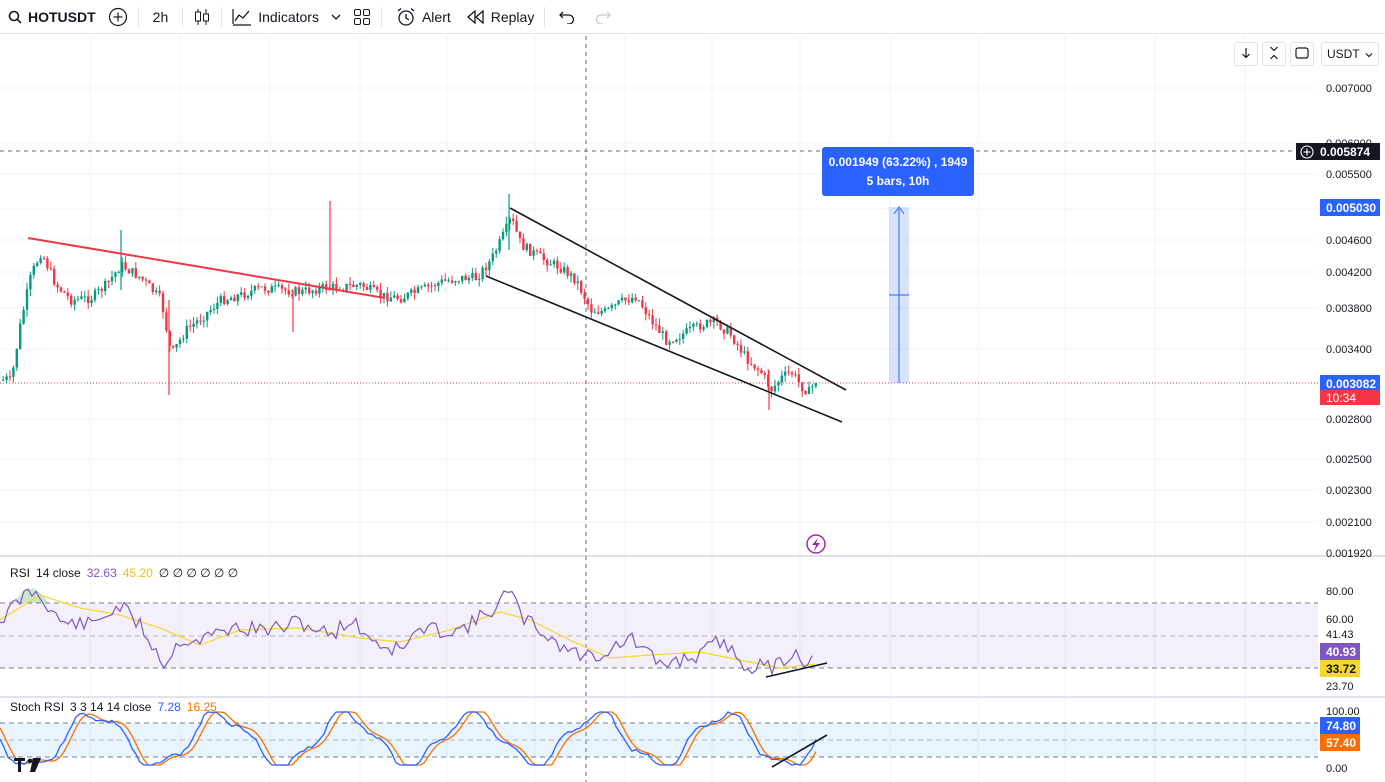  I want to click on rsi-legend: RSI 14 close 32.63 45.20 ∅ ∅ ∅ ∅ ∅ ∅, so click(124, 573).